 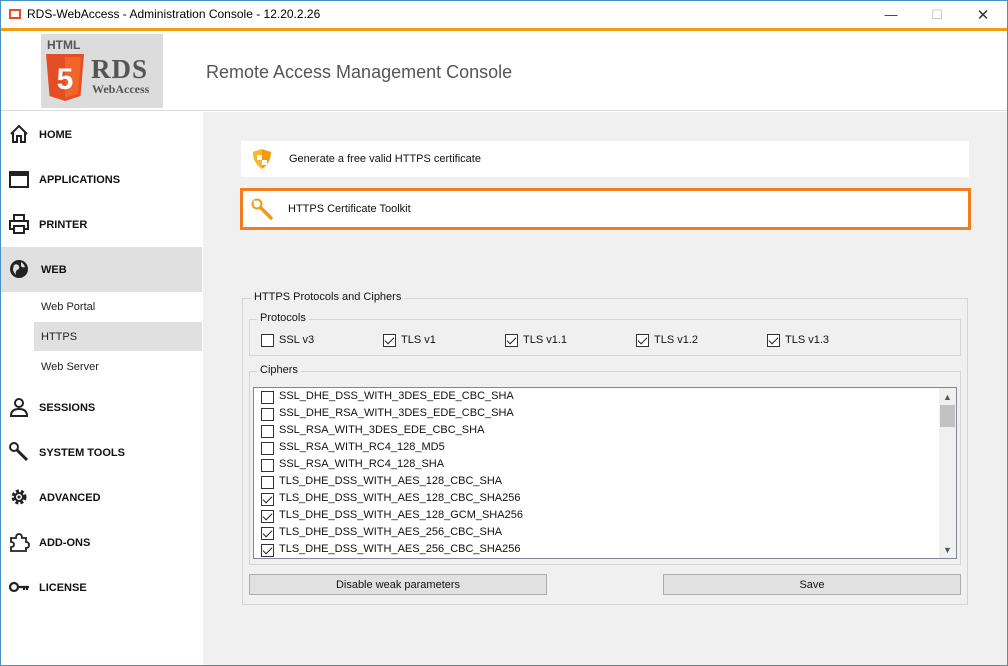 I want to click on cipher-row: SSL_DHE_RSA_WITH_3DES_EDE_CBC_SHA, so click(x=597, y=414).